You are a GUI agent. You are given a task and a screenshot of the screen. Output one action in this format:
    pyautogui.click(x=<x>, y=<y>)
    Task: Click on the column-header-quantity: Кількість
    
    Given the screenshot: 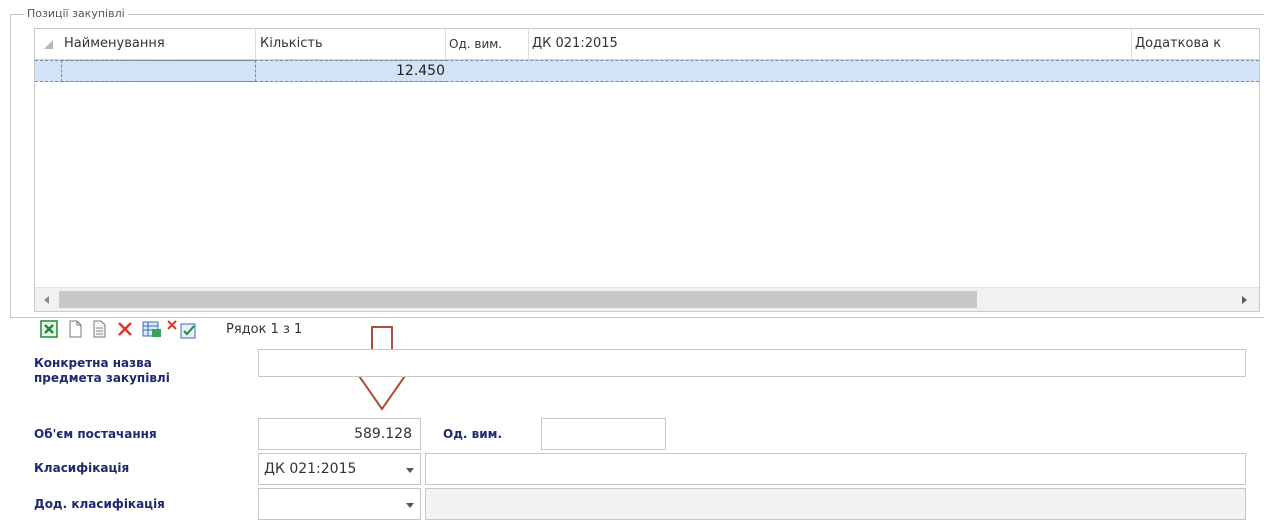 What is the action you would take?
    pyautogui.click(x=350, y=44)
    